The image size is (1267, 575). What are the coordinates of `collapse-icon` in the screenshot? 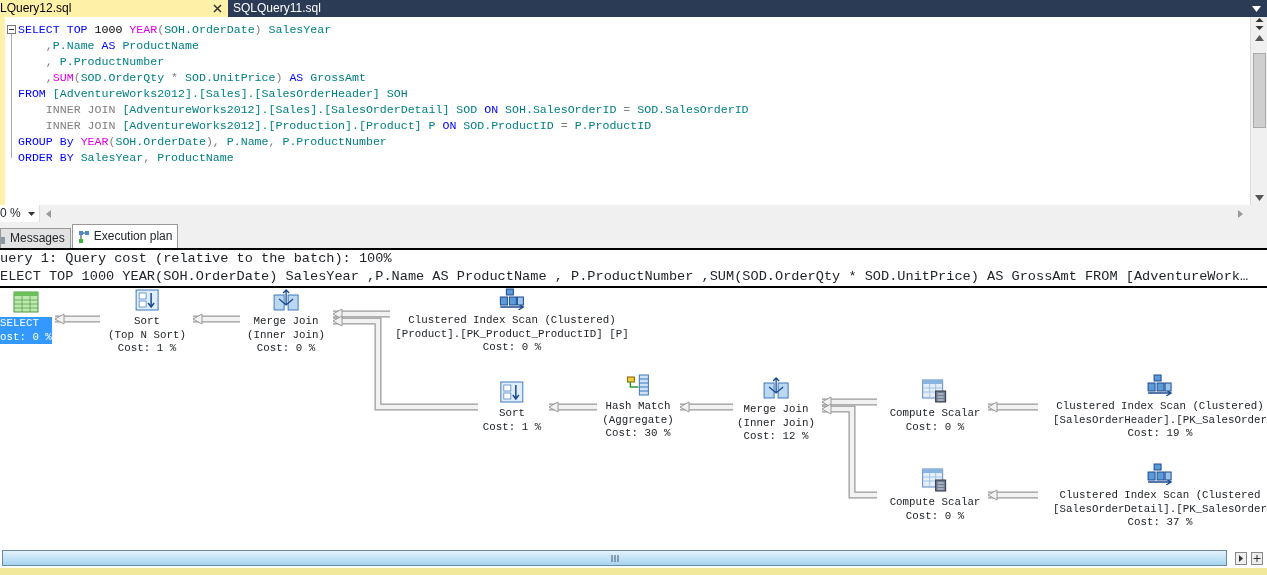 It's located at (11, 29).